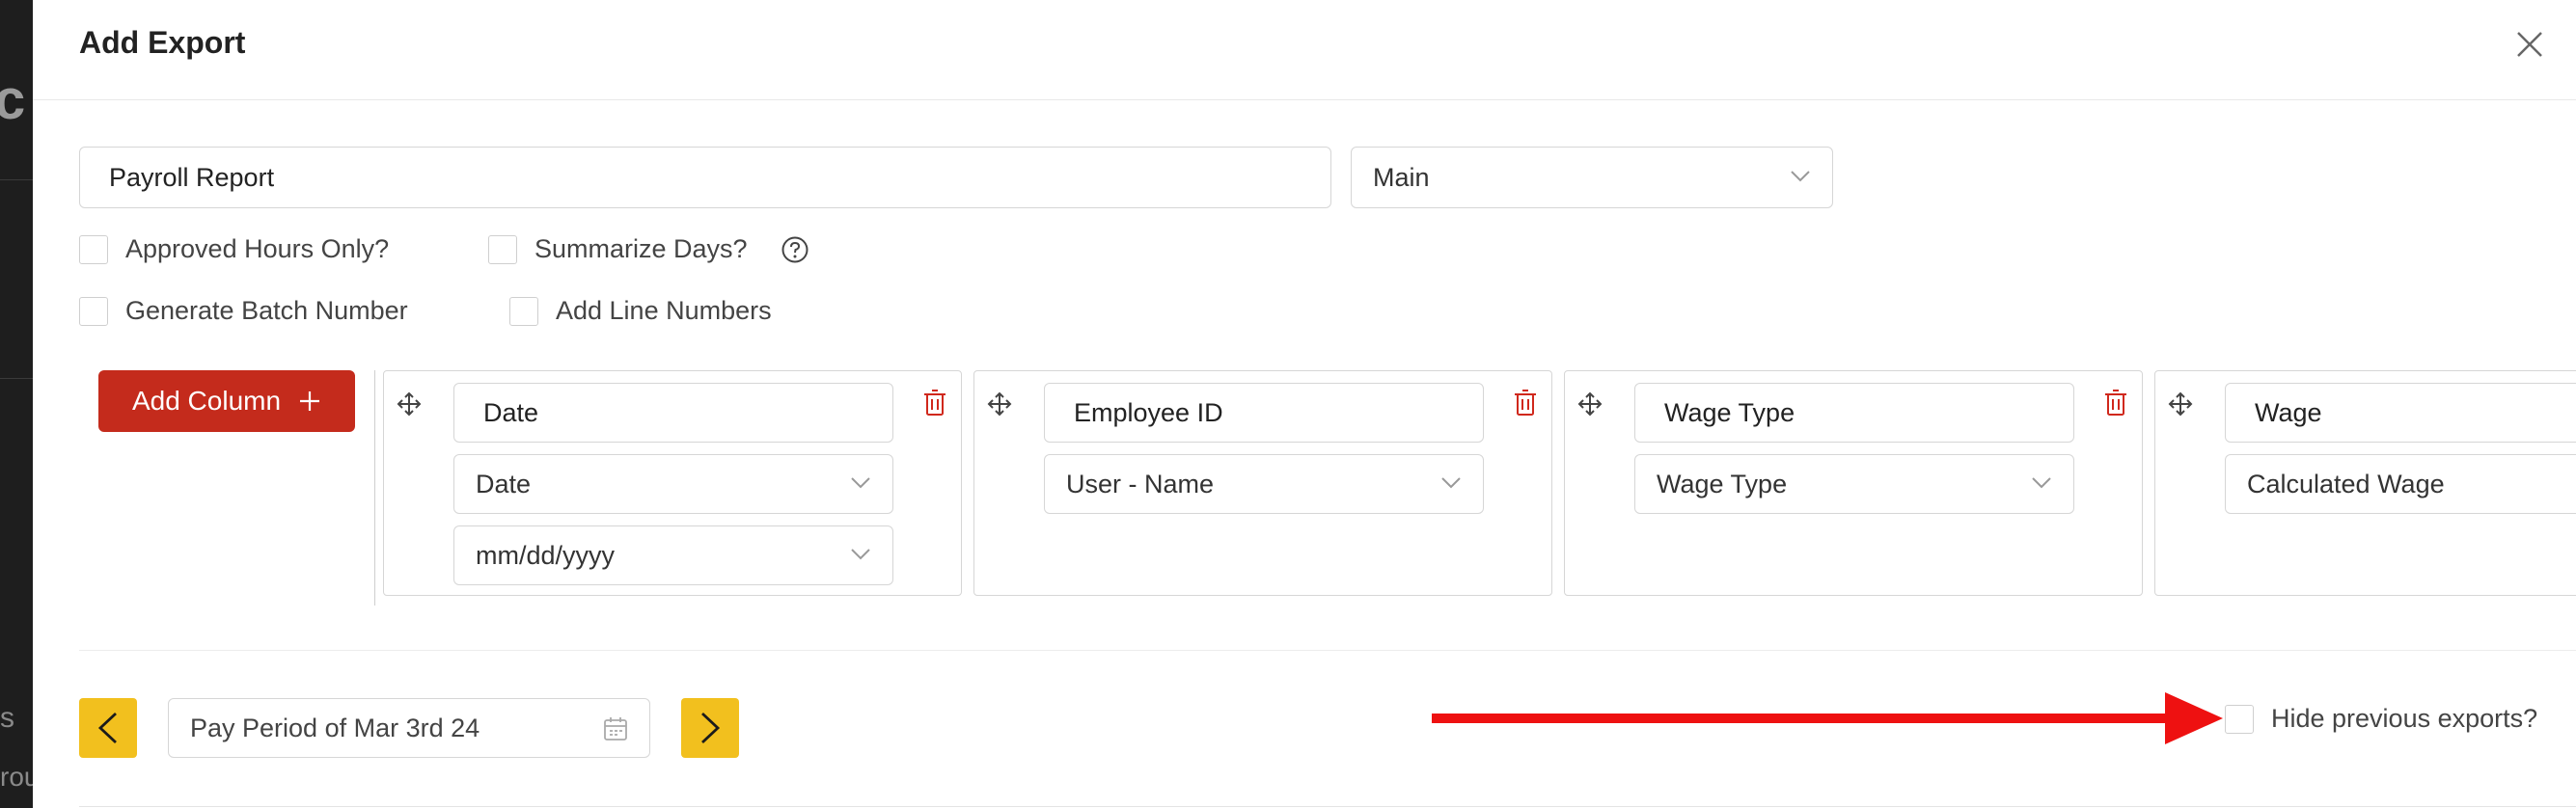 The height and width of the screenshot is (808, 2576). Describe the element at coordinates (504, 483) in the screenshot. I see `column-field-value: Date` at that location.